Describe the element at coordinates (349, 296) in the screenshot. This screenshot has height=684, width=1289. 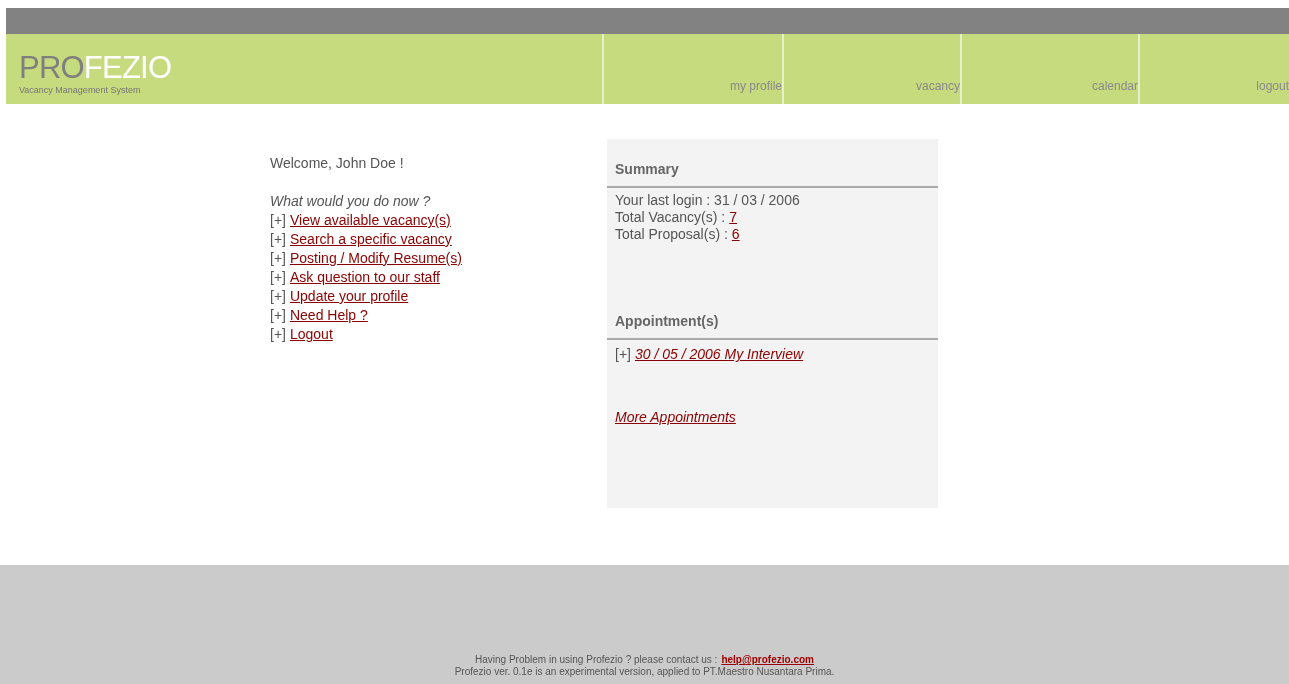
I see `action-link: Update your profile` at that location.